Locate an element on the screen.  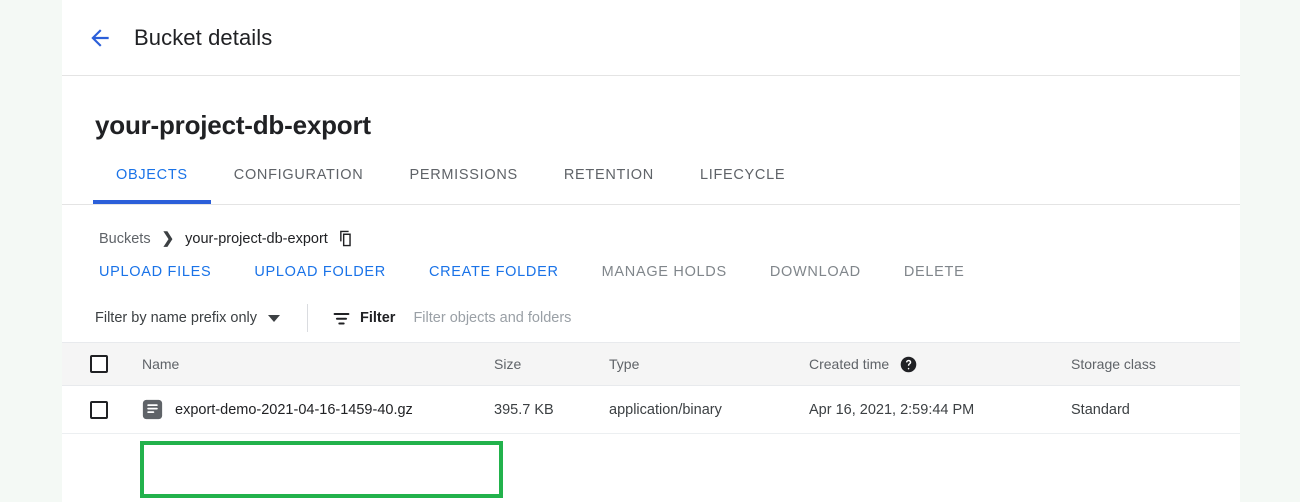
filter-list-icon is located at coordinates (346, 318).